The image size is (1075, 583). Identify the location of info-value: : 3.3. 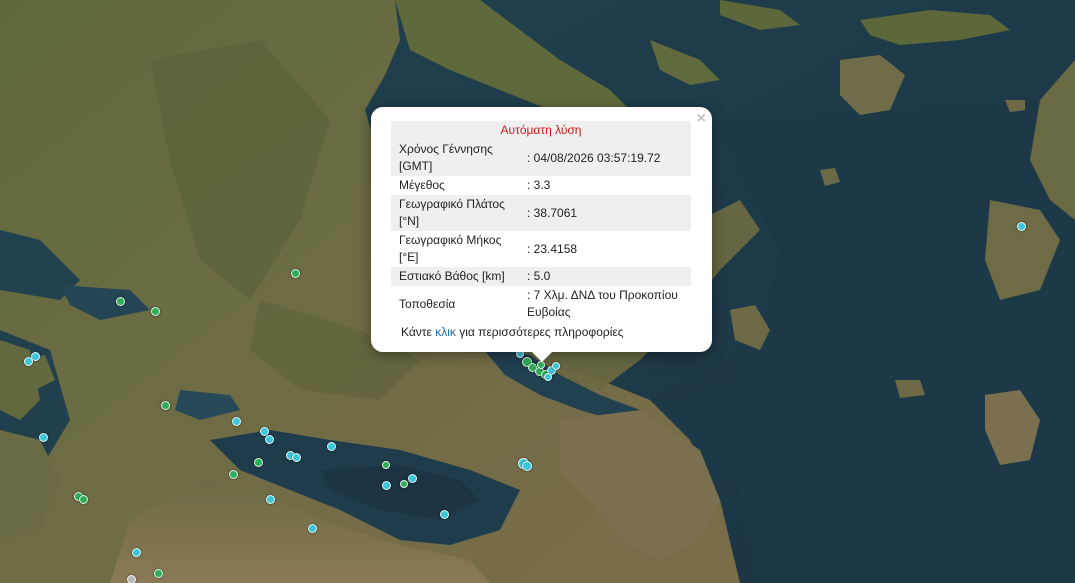
(539, 185).